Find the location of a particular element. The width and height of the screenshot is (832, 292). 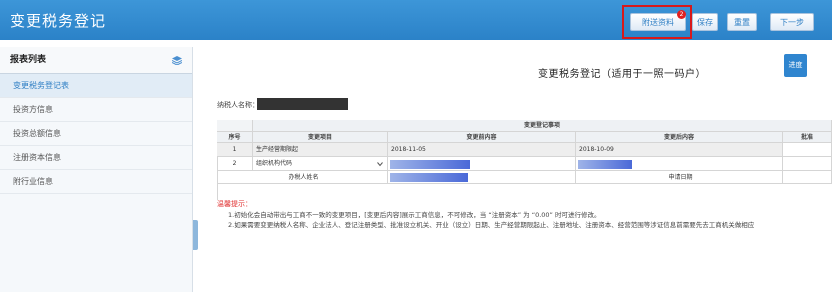

sidebar-item-investment-total: 投资总额信息 is located at coordinates (96, 134).